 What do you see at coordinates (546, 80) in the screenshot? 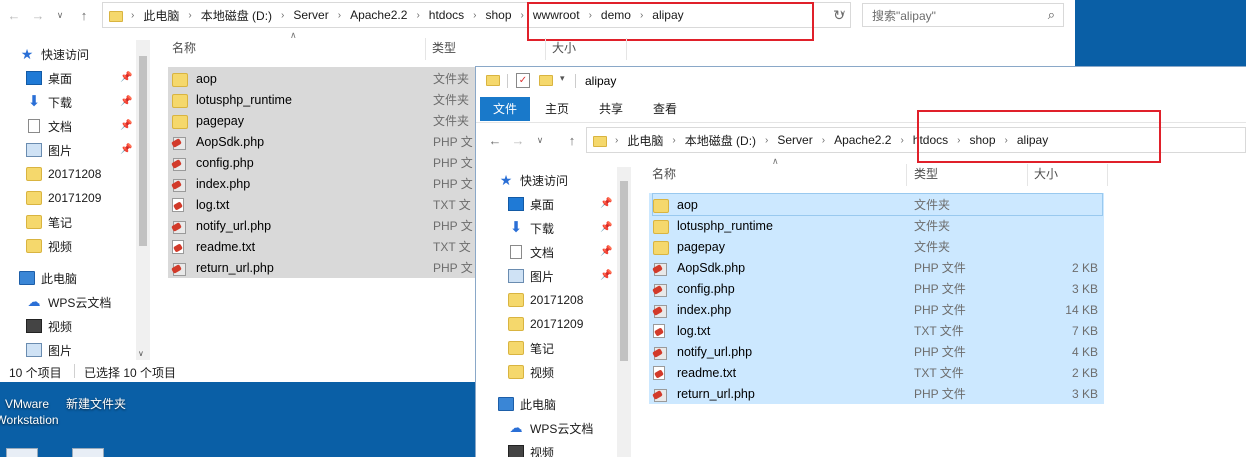
I see `new-folder-icon` at bounding box center [546, 80].